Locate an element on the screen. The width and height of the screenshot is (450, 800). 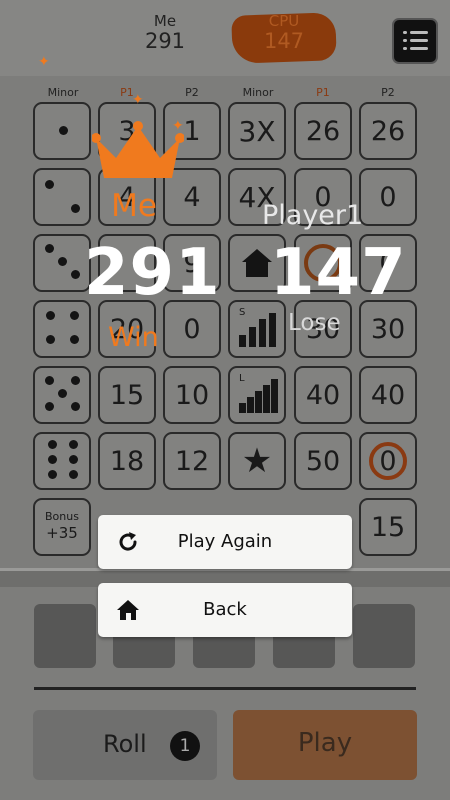
crown-icon is located at coordinates (138, 149).